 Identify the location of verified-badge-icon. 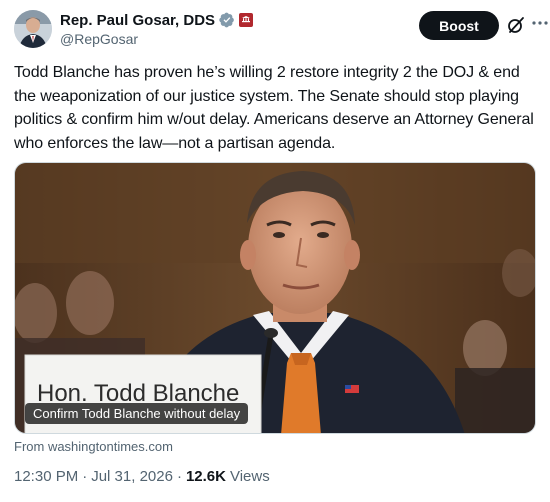
(226, 20).